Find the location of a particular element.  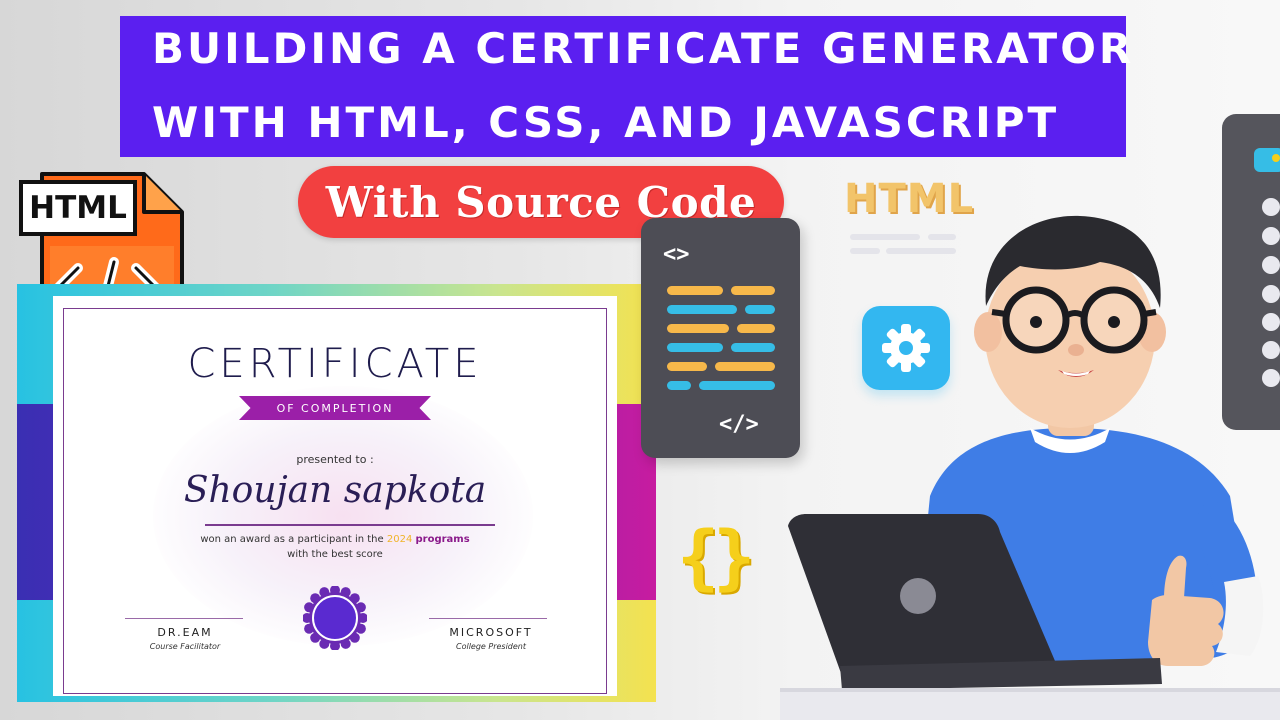

certificate-subtitle: OF COMPLETION is located at coordinates (335, 408).